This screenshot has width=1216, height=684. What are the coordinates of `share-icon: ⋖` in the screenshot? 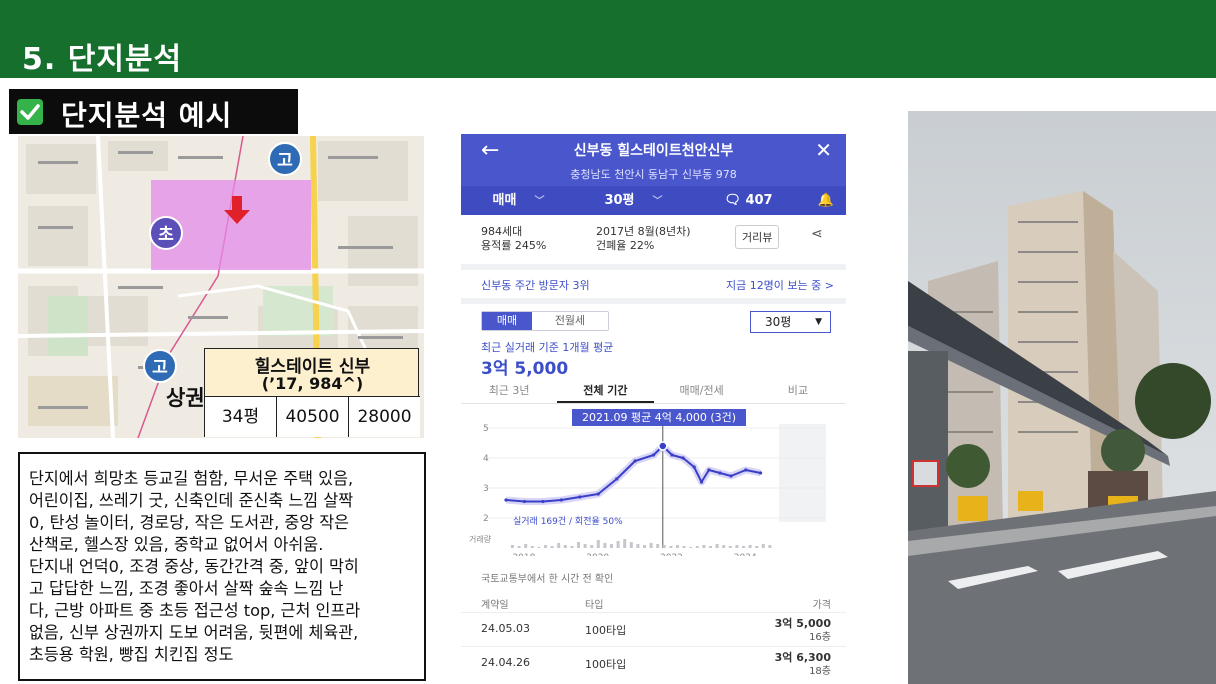 It's located at (817, 234).